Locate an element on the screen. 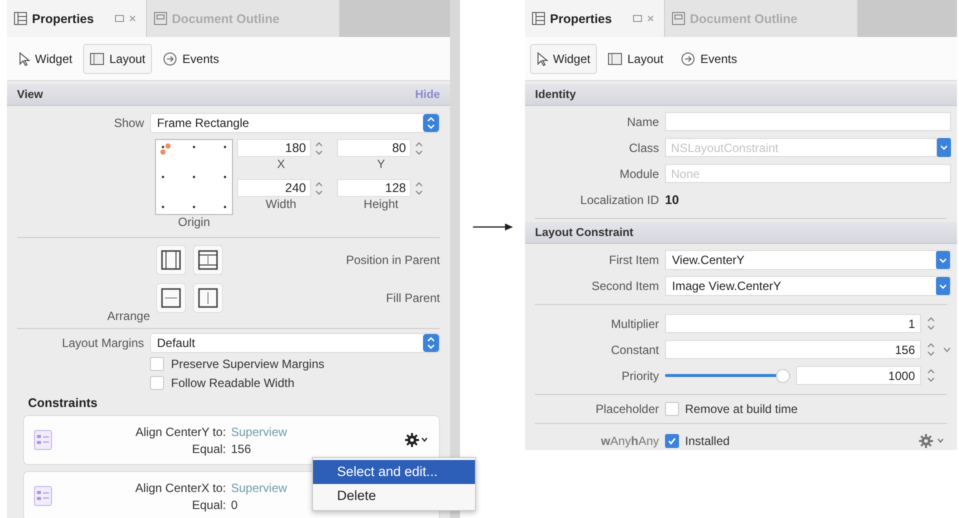 The width and height of the screenshot is (959, 518). checkbox-label: Preserve Superview Margins is located at coordinates (247, 363).